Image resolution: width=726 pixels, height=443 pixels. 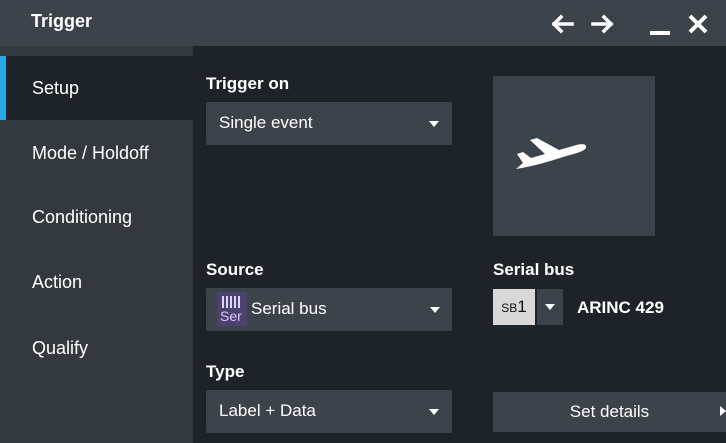 What do you see at coordinates (60, 348) in the screenshot?
I see `sidebar-item-label: Qualify` at bounding box center [60, 348].